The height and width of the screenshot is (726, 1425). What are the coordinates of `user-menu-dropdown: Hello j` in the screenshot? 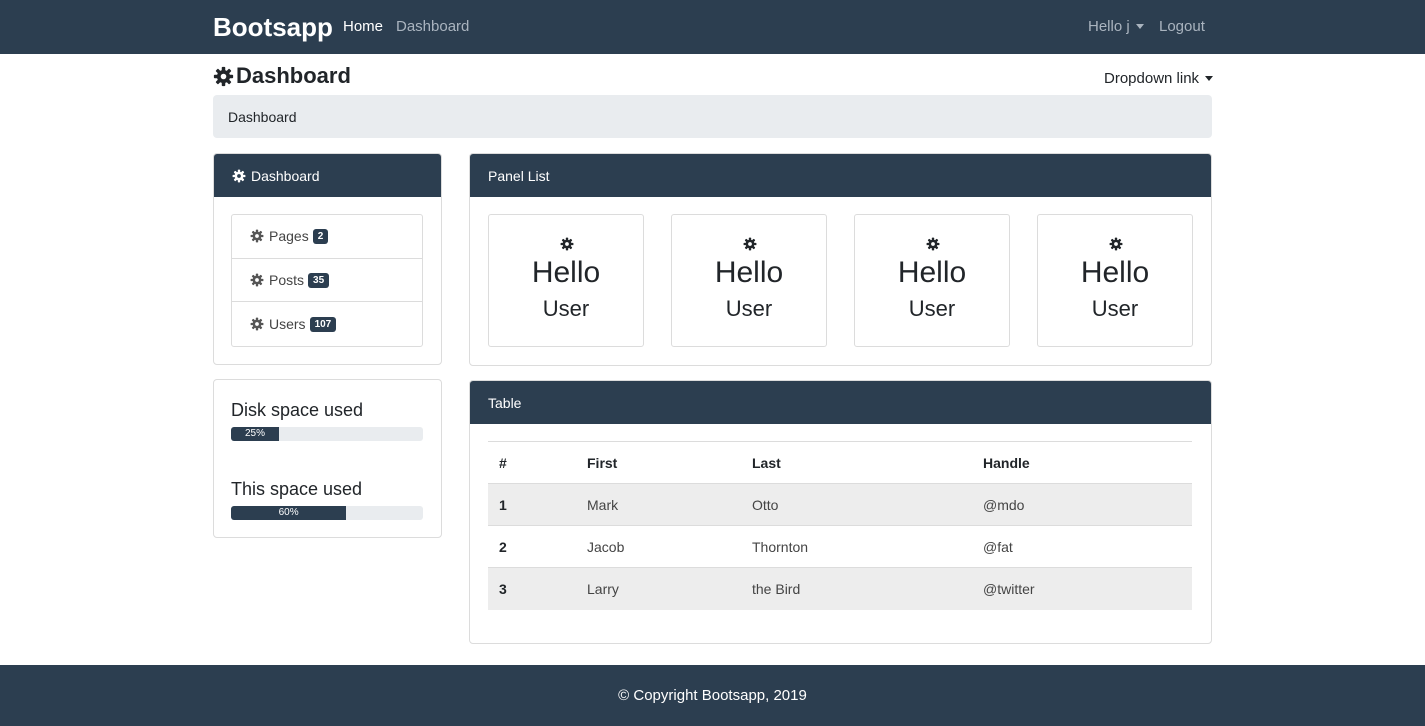 It's located at (1116, 27).